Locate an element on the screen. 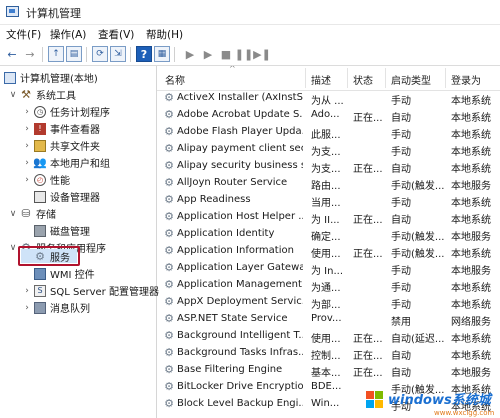 Image resolution: width=500 pixels, height=418 pixels. tree-item-disk-management: 磁盘管理 is located at coordinates (61, 230).